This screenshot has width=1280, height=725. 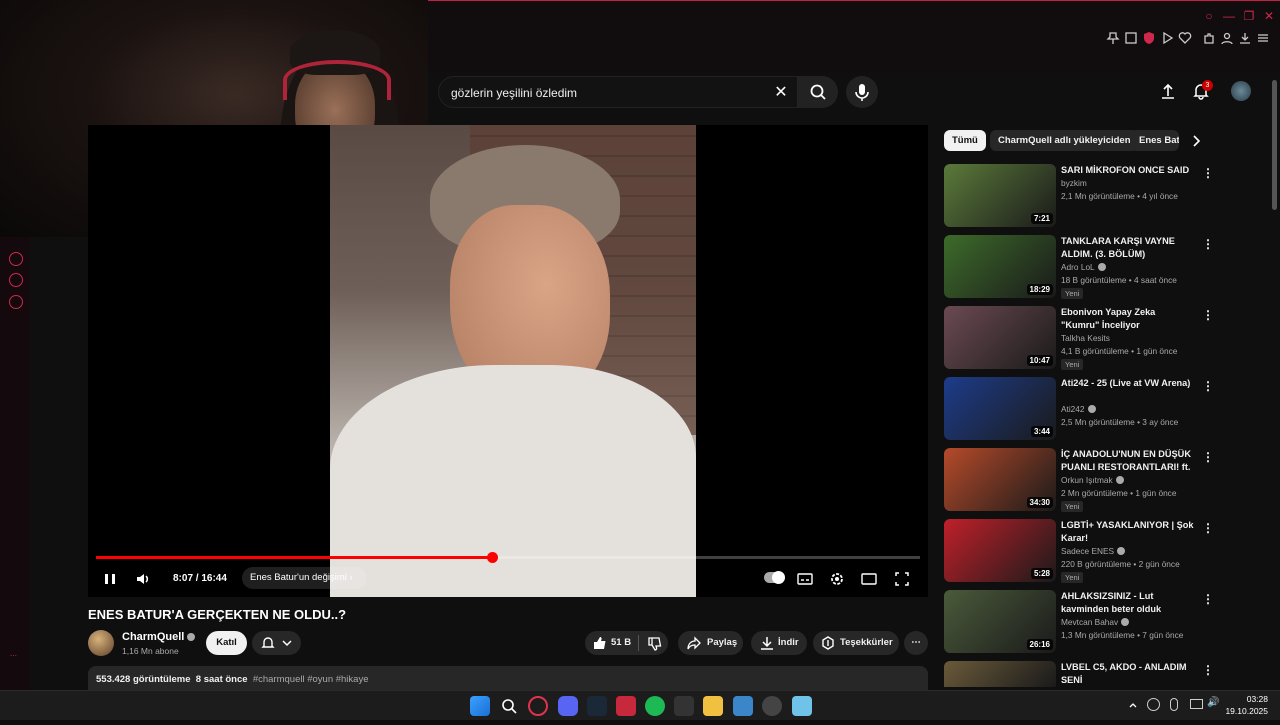 I want to click on heart-icon, so click(x=1185, y=38).